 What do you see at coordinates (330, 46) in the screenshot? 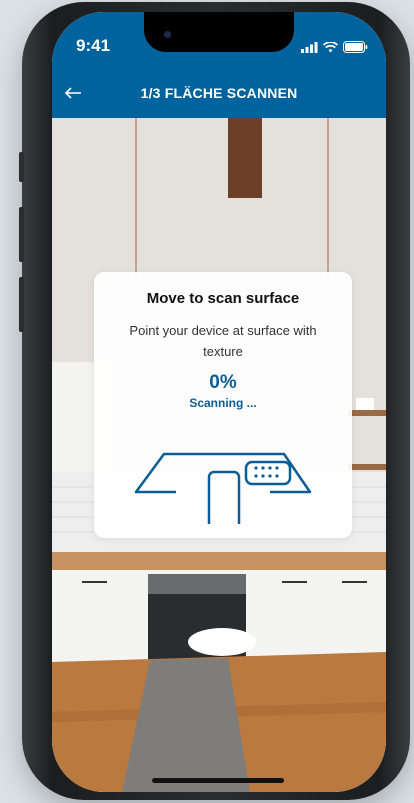
I see `wifi-icon` at bounding box center [330, 46].